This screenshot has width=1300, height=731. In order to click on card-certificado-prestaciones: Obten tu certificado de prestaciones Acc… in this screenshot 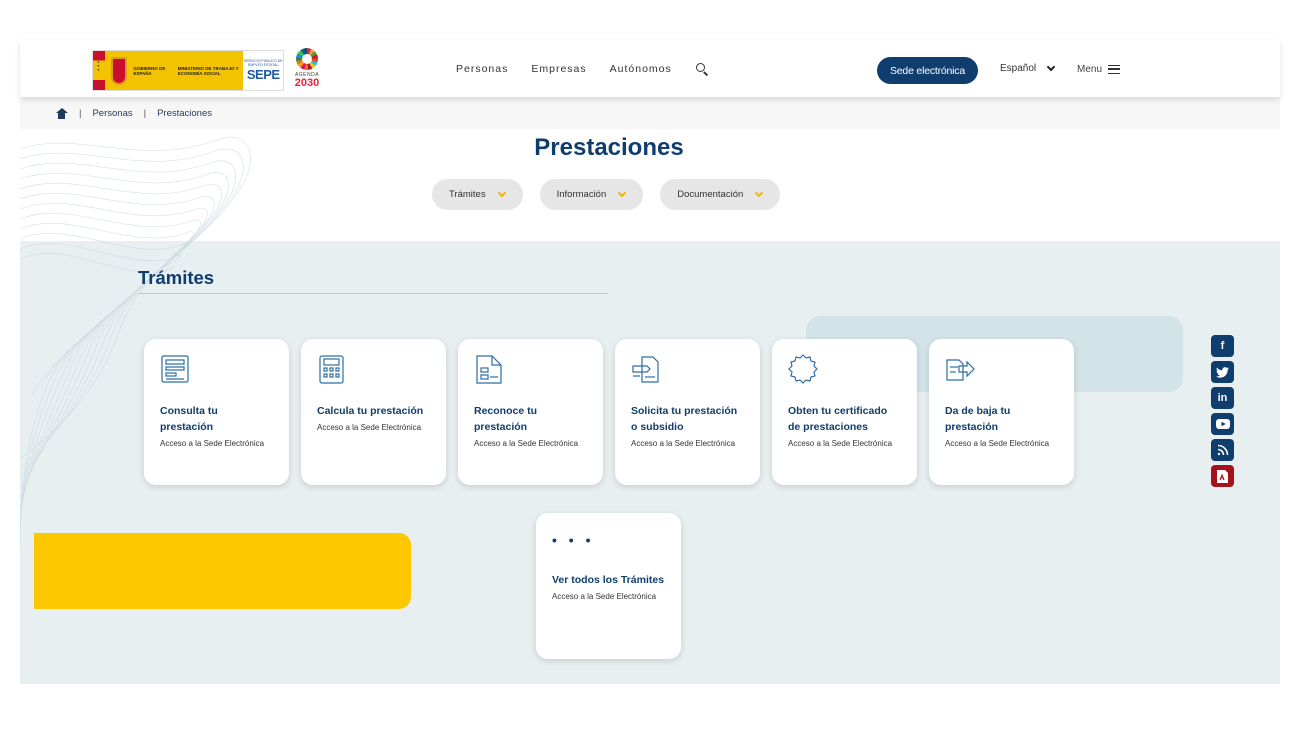, I will do `click(844, 412)`.